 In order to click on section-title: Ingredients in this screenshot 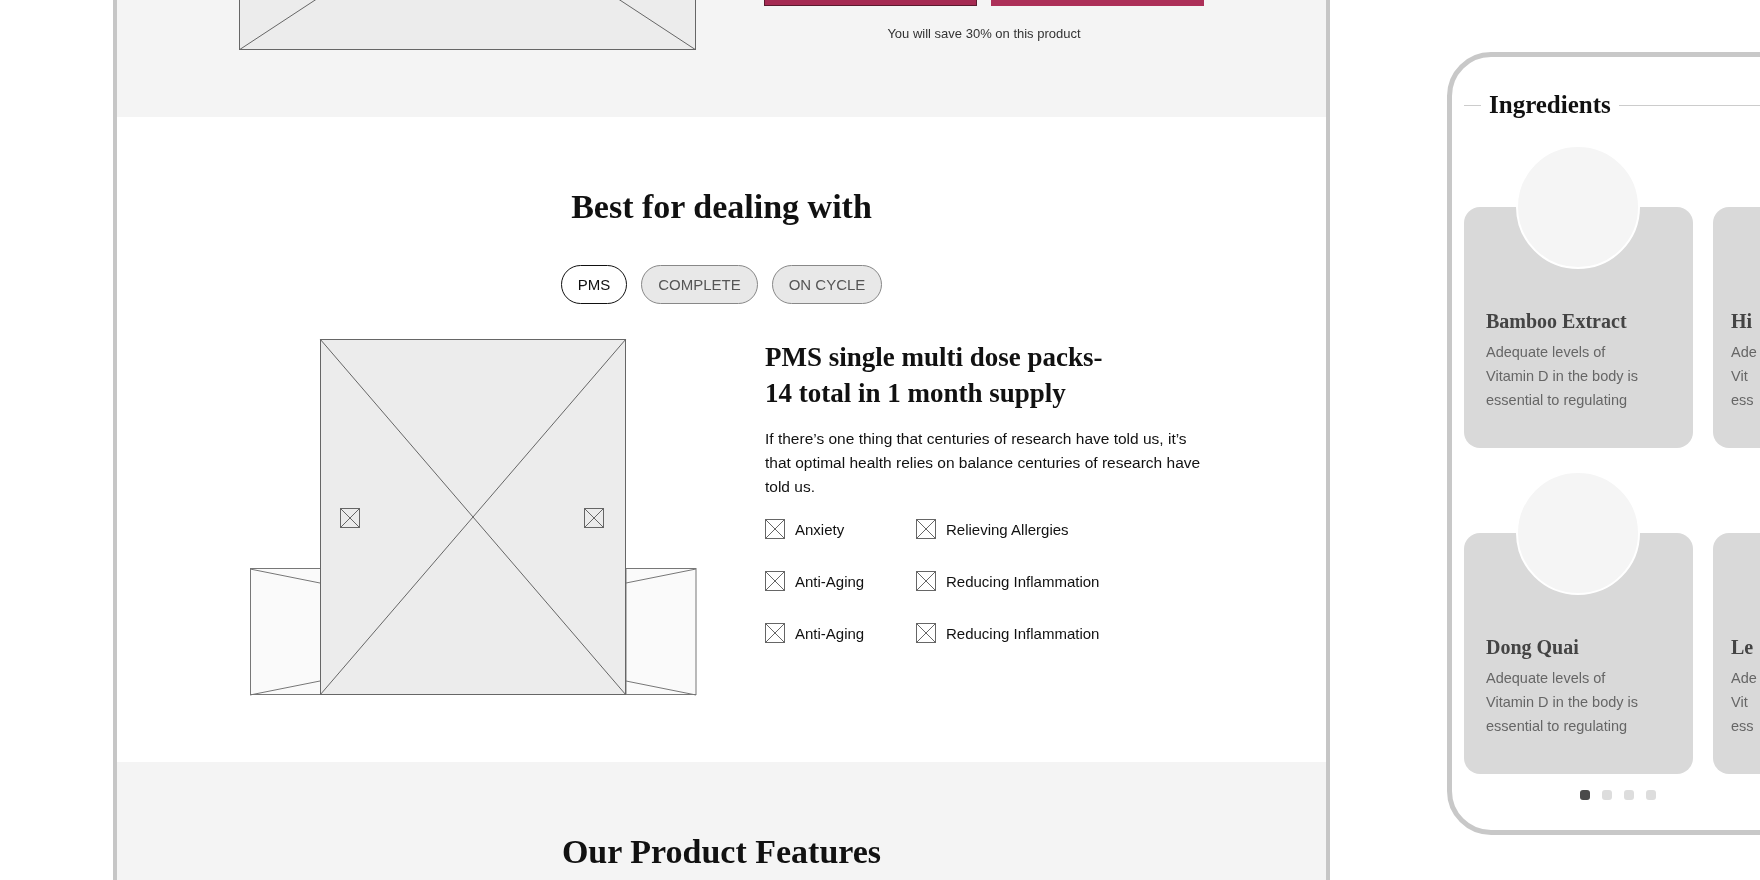, I will do `click(1550, 105)`.